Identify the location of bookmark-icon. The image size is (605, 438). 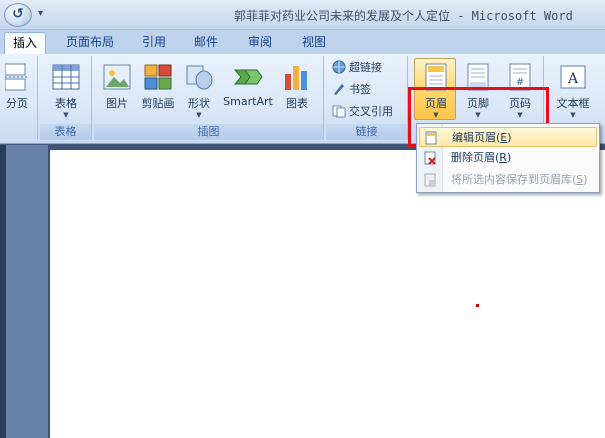
(339, 89).